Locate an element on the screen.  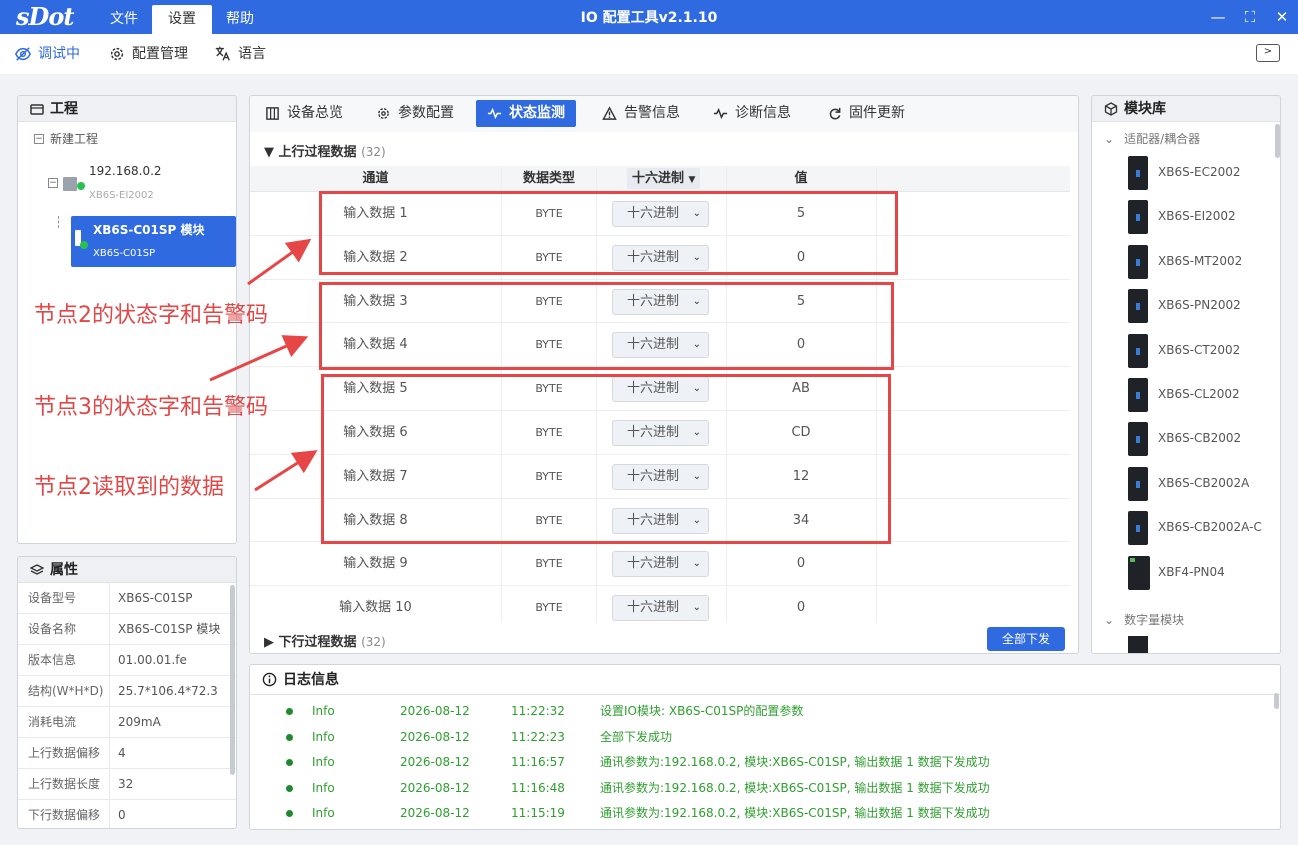
category-label: 适配器/耦合器 is located at coordinates (1162, 139).